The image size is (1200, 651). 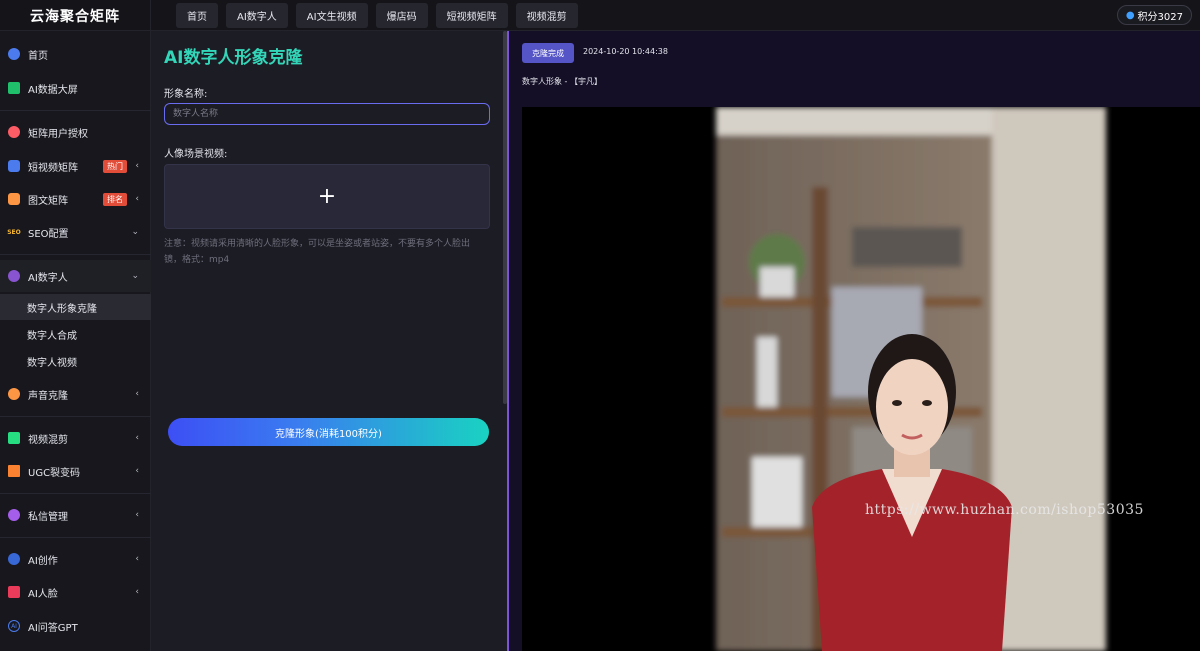 I want to click on sidebar-item-messages: 私信管理 ‹, so click(x=75, y=515).